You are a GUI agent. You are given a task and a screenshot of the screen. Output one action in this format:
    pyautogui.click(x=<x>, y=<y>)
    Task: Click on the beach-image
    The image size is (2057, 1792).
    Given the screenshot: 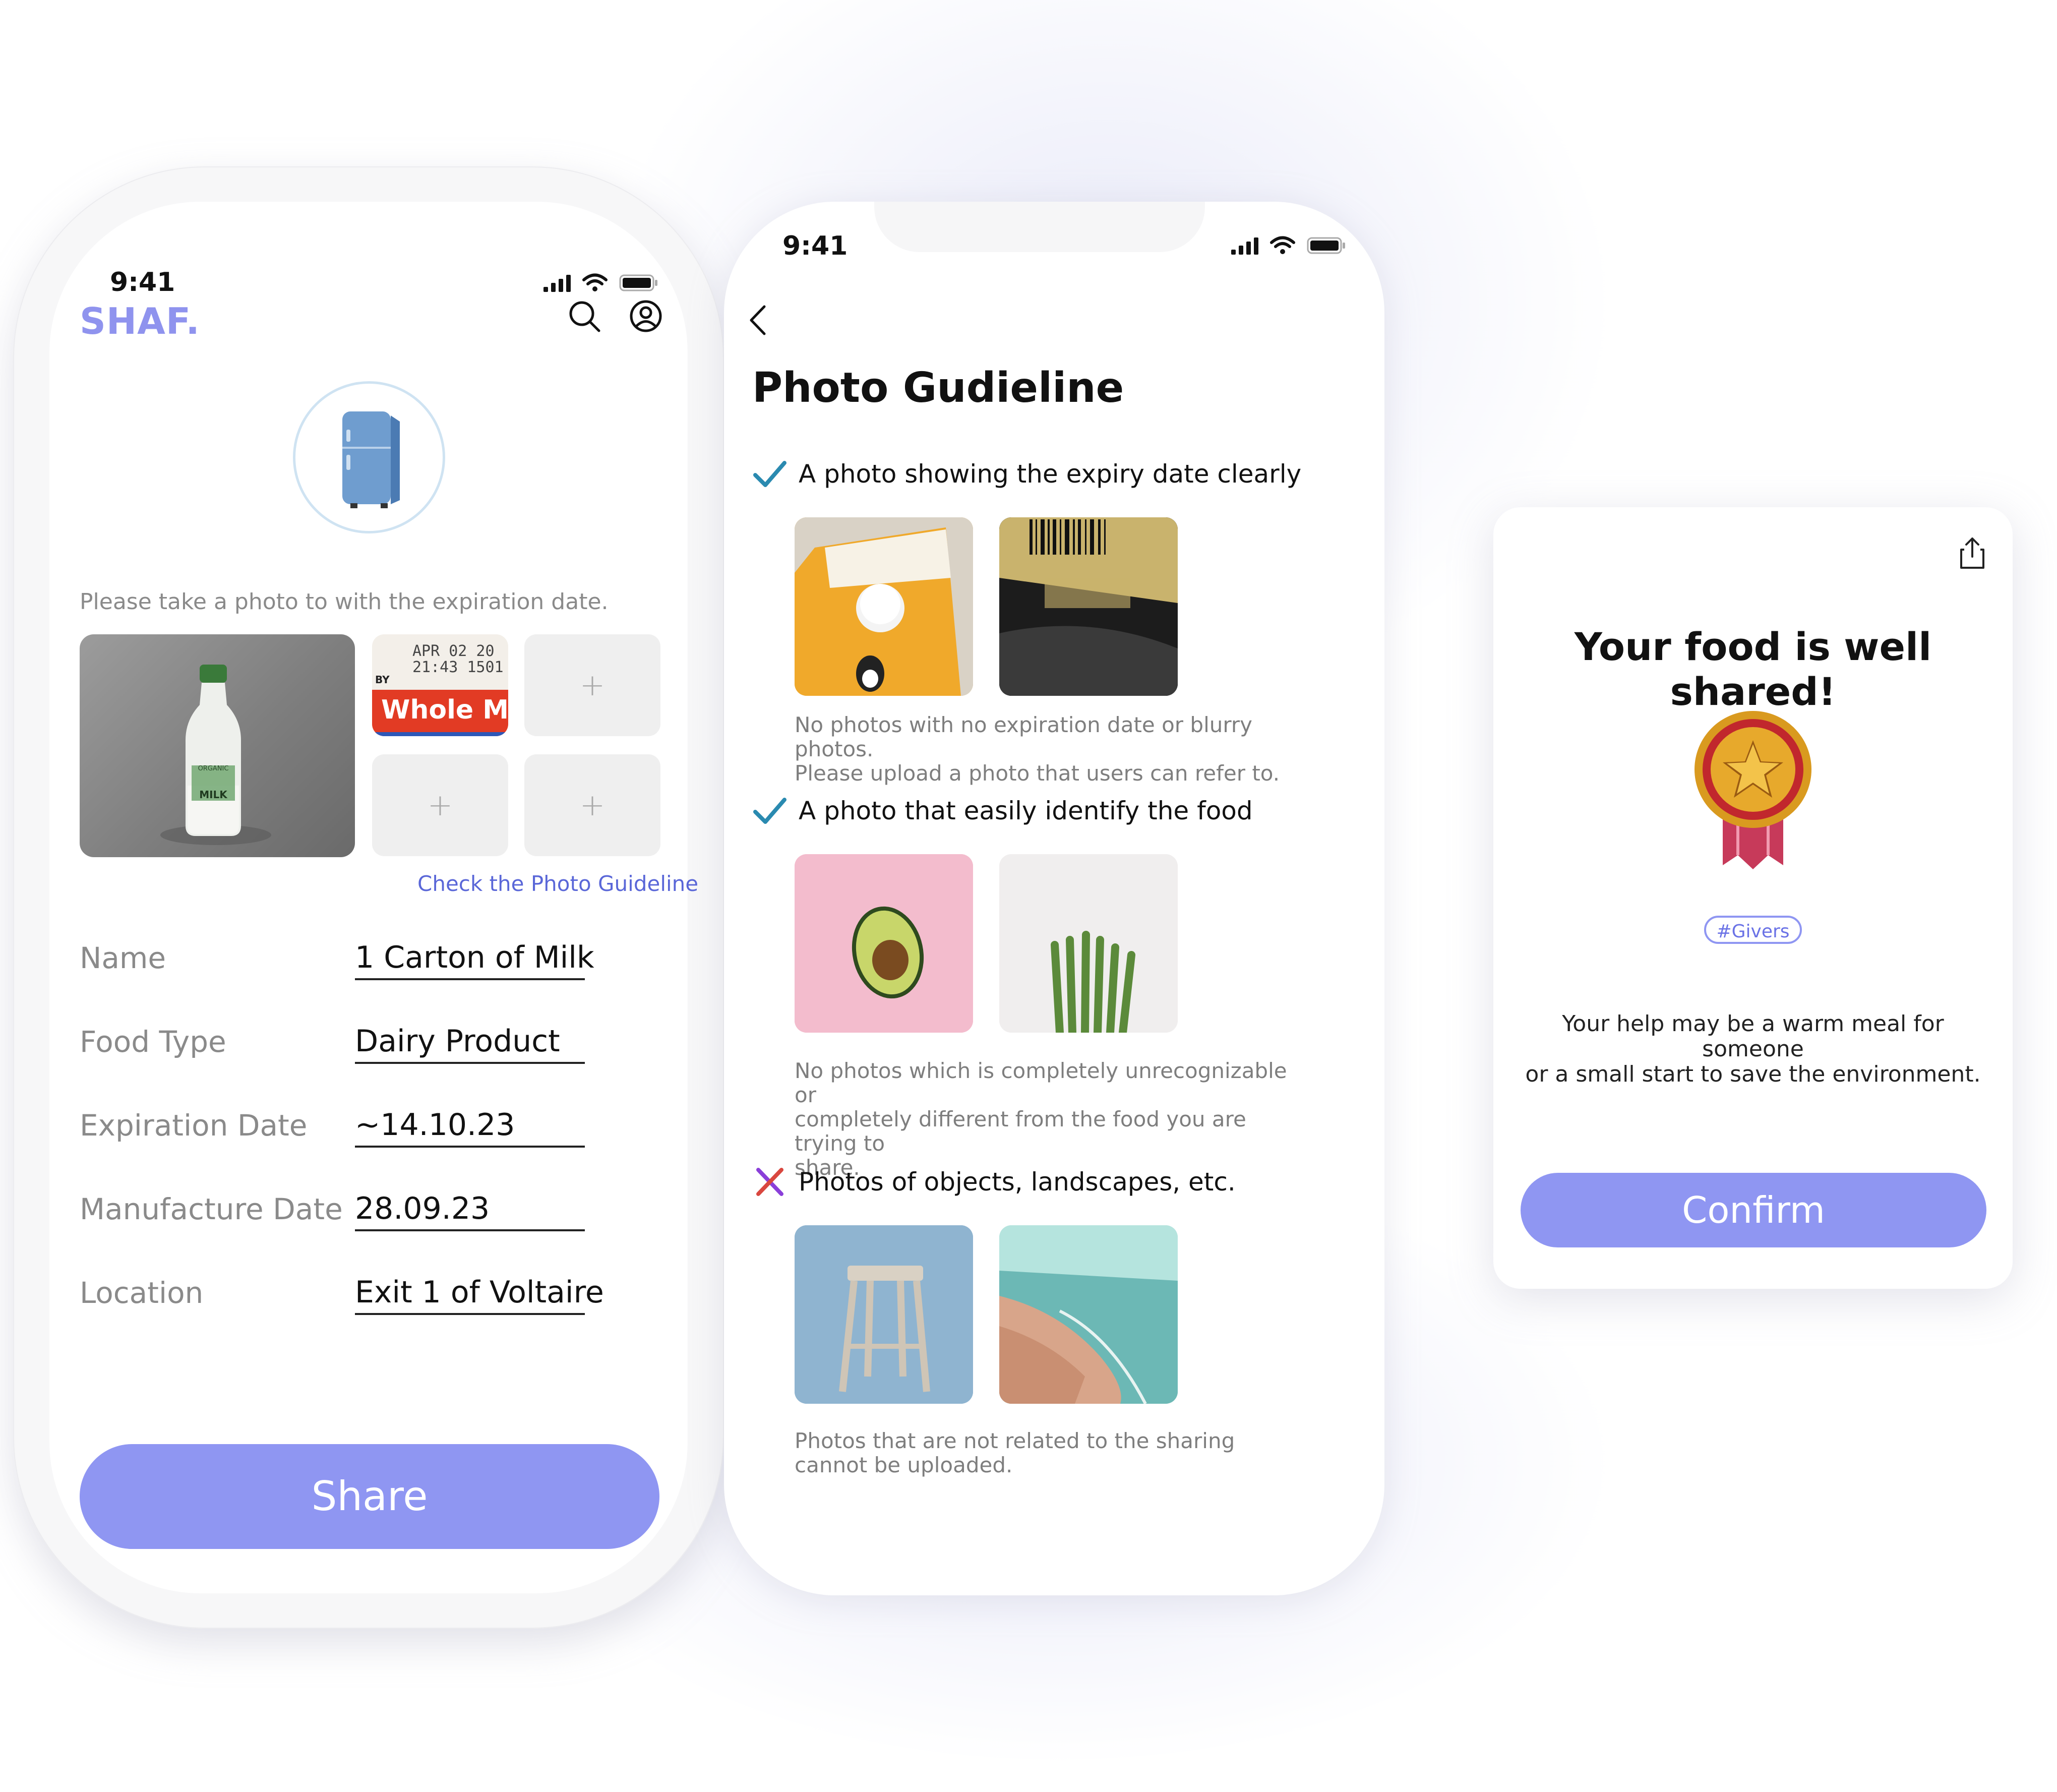 What is the action you would take?
    pyautogui.click(x=1088, y=1314)
    